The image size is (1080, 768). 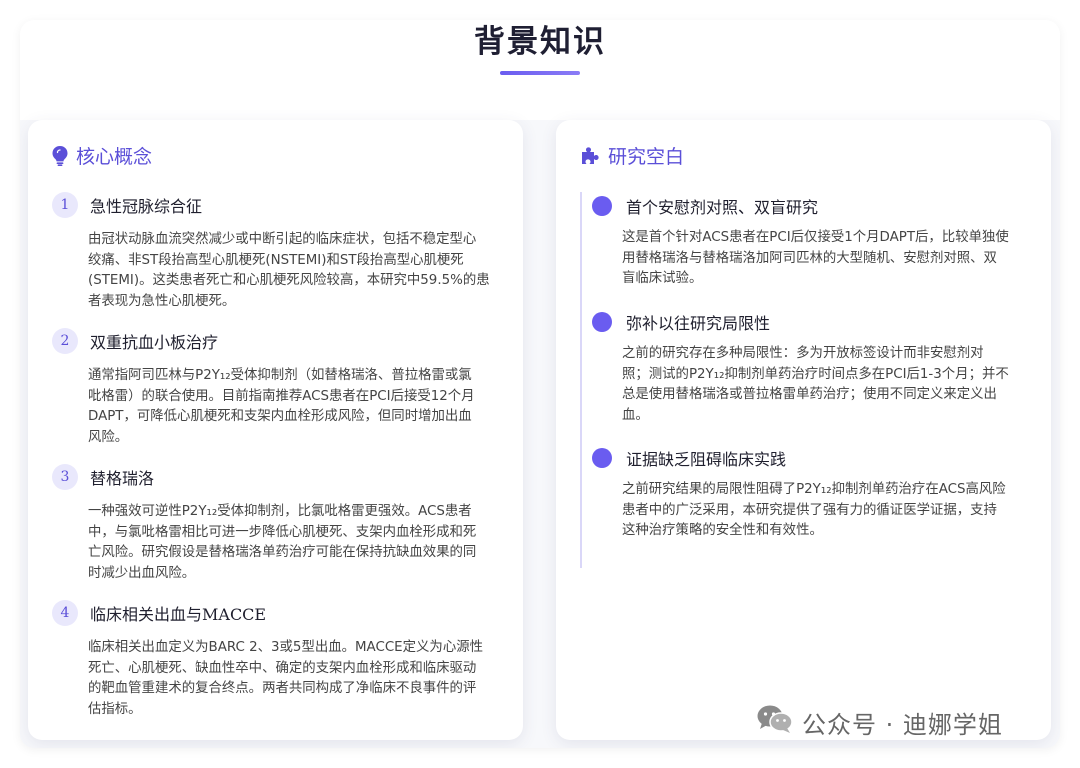 What do you see at coordinates (775, 722) in the screenshot?
I see `wechat-icon` at bounding box center [775, 722].